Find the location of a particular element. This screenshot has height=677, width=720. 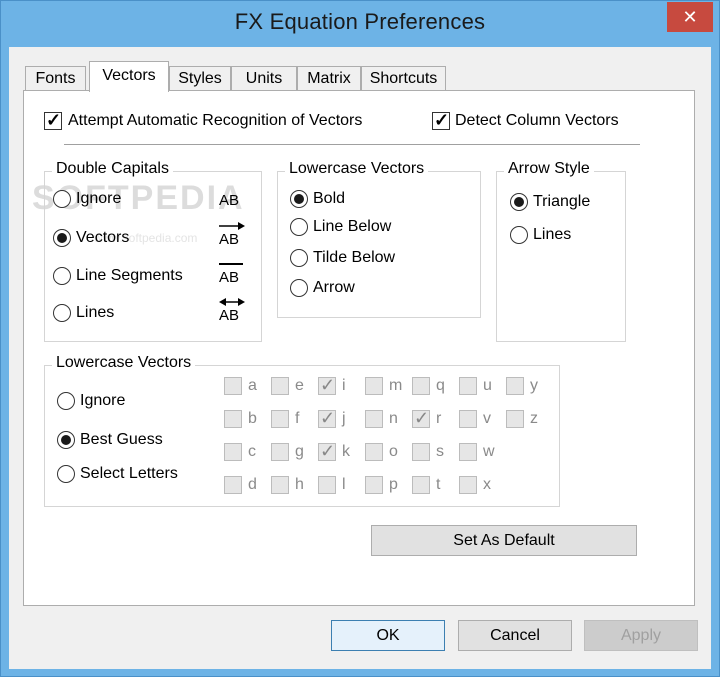

letter-checkbox-u is located at coordinates (468, 386).